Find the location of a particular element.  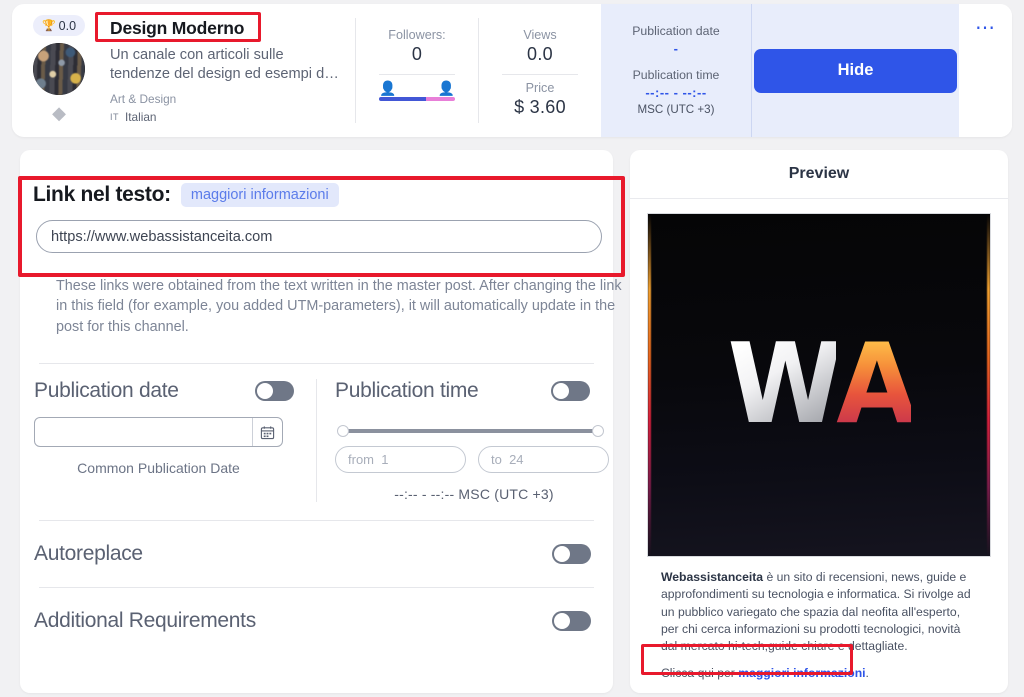

time-to-input is located at coordinates (543, 460).